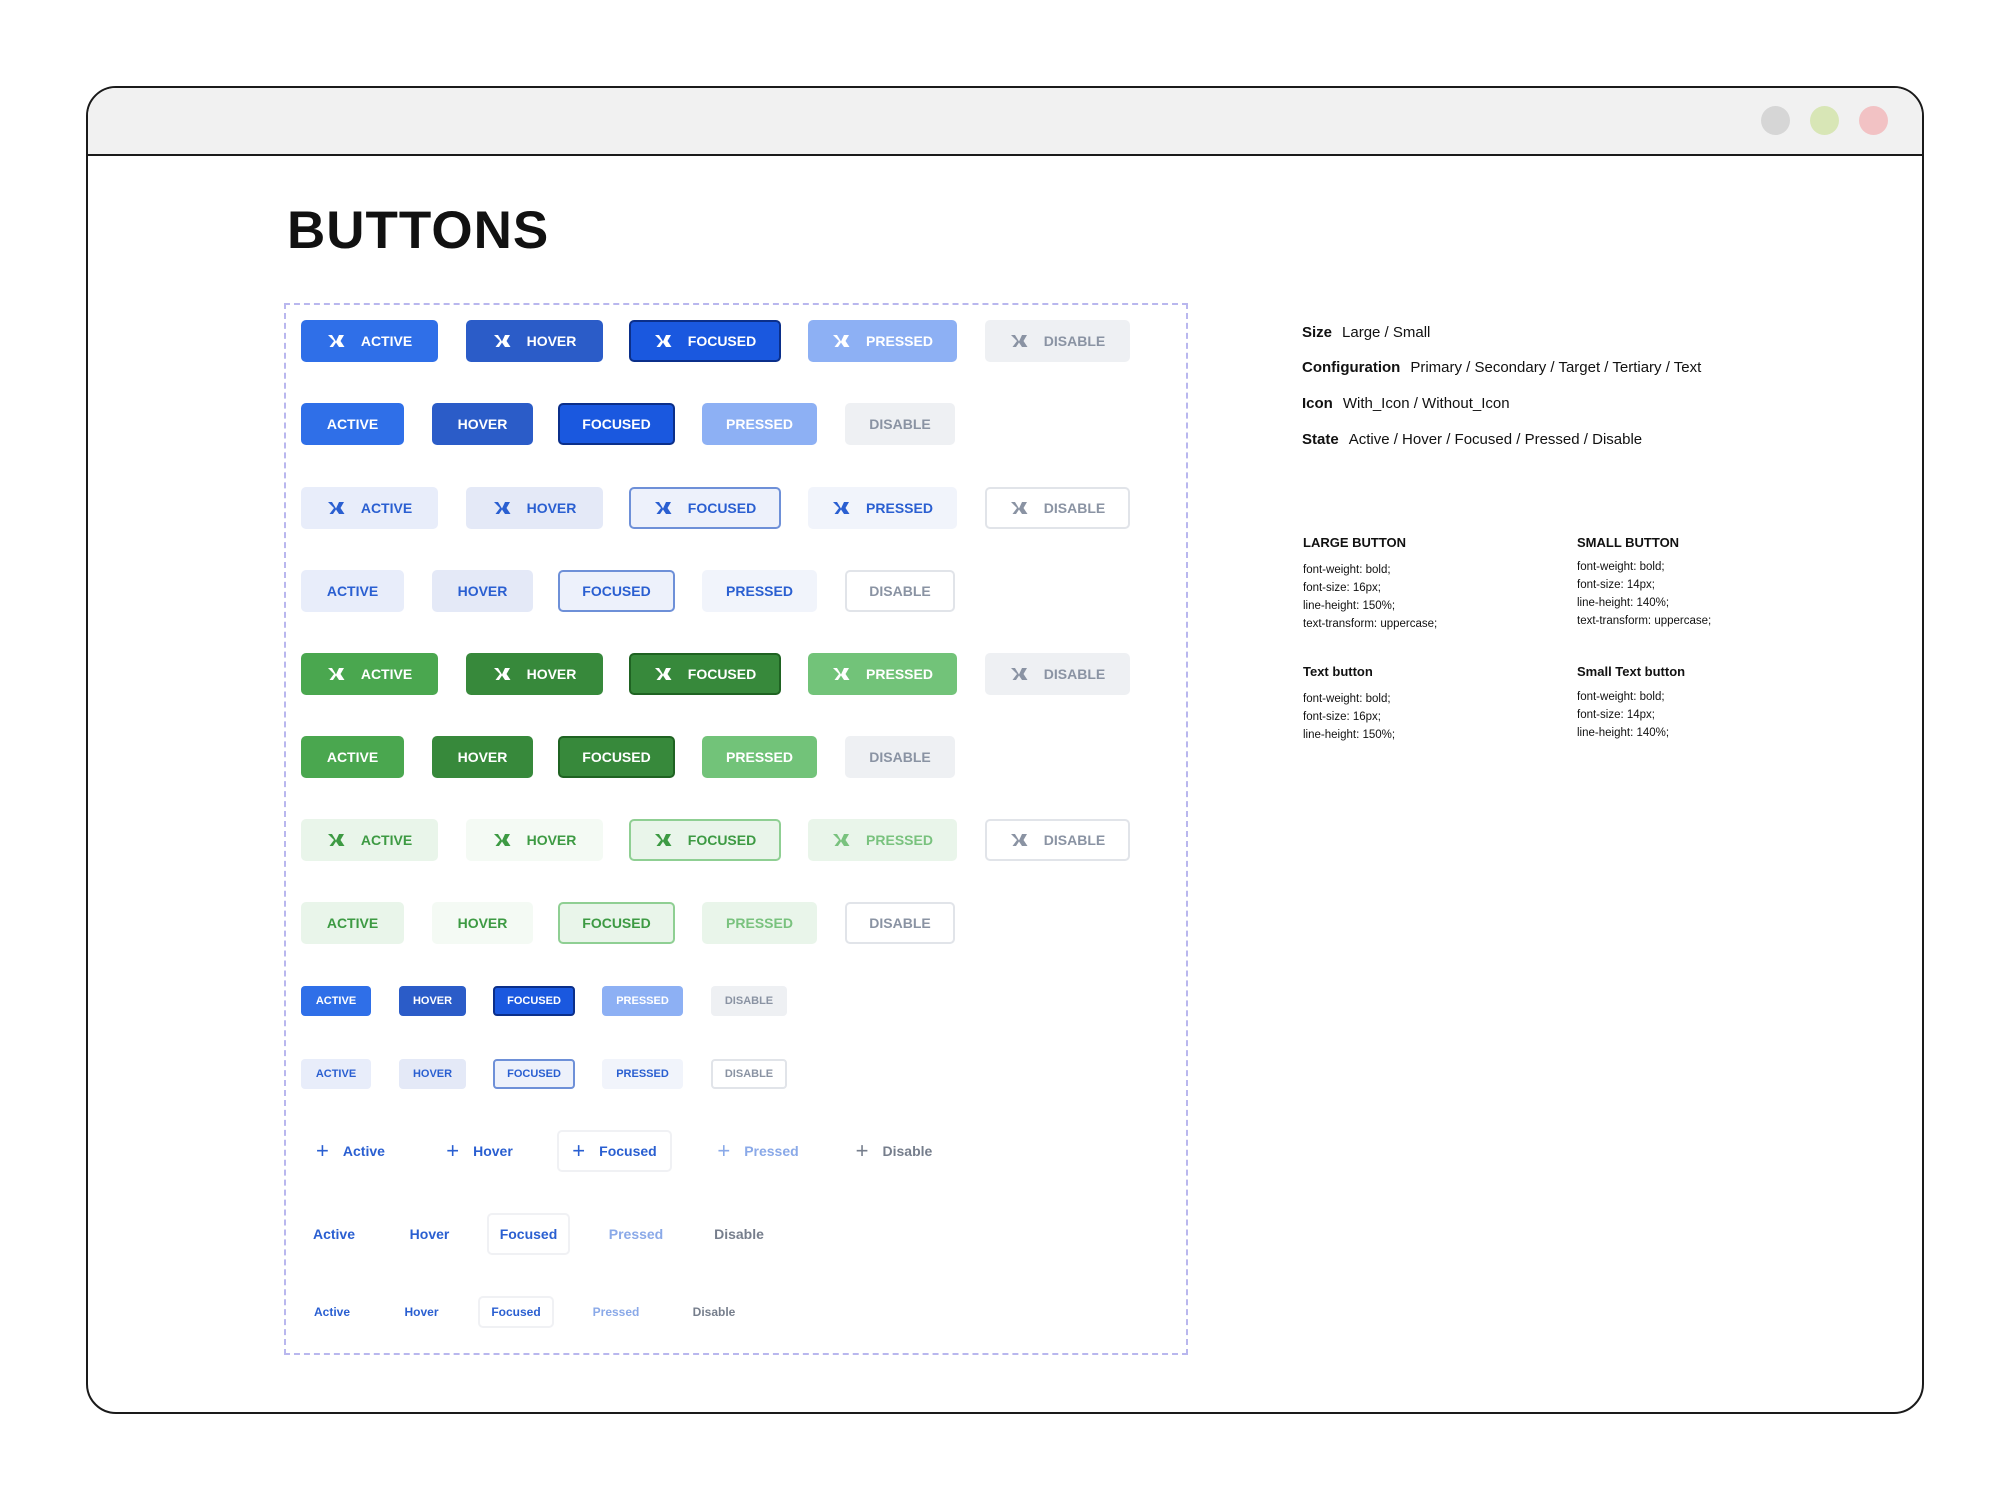 Image resolution: width=2000 pixels, height=1494 pixels. Describe the element at coordinates (1057, 341) in the screenshot. I see `primary-icon-disable-button: DISABLE` at that location.